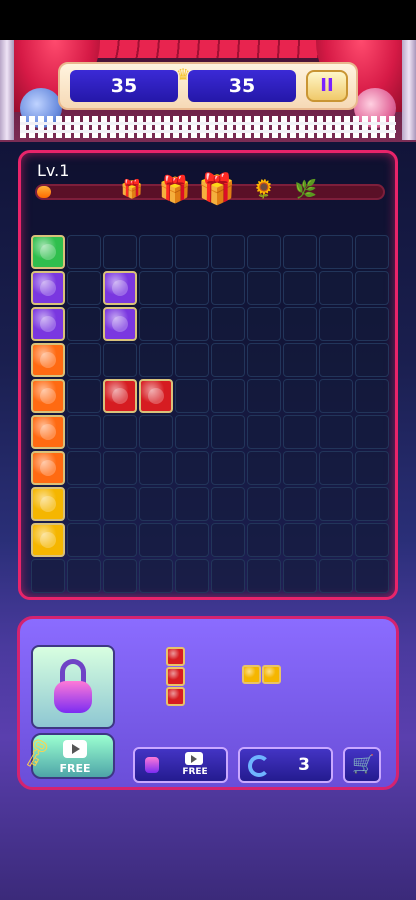 The image size is (416, 900). I want to click on best-score: 35, so click(124, 86).